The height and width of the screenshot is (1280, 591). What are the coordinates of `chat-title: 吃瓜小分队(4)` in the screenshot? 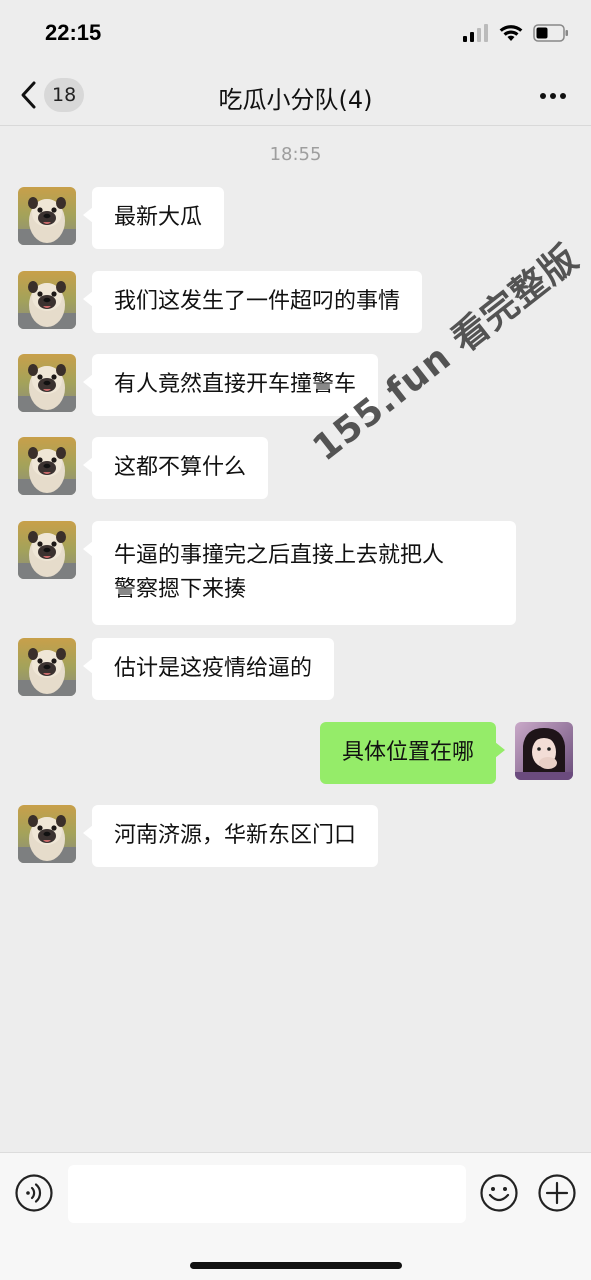 It's located at (295, 100).